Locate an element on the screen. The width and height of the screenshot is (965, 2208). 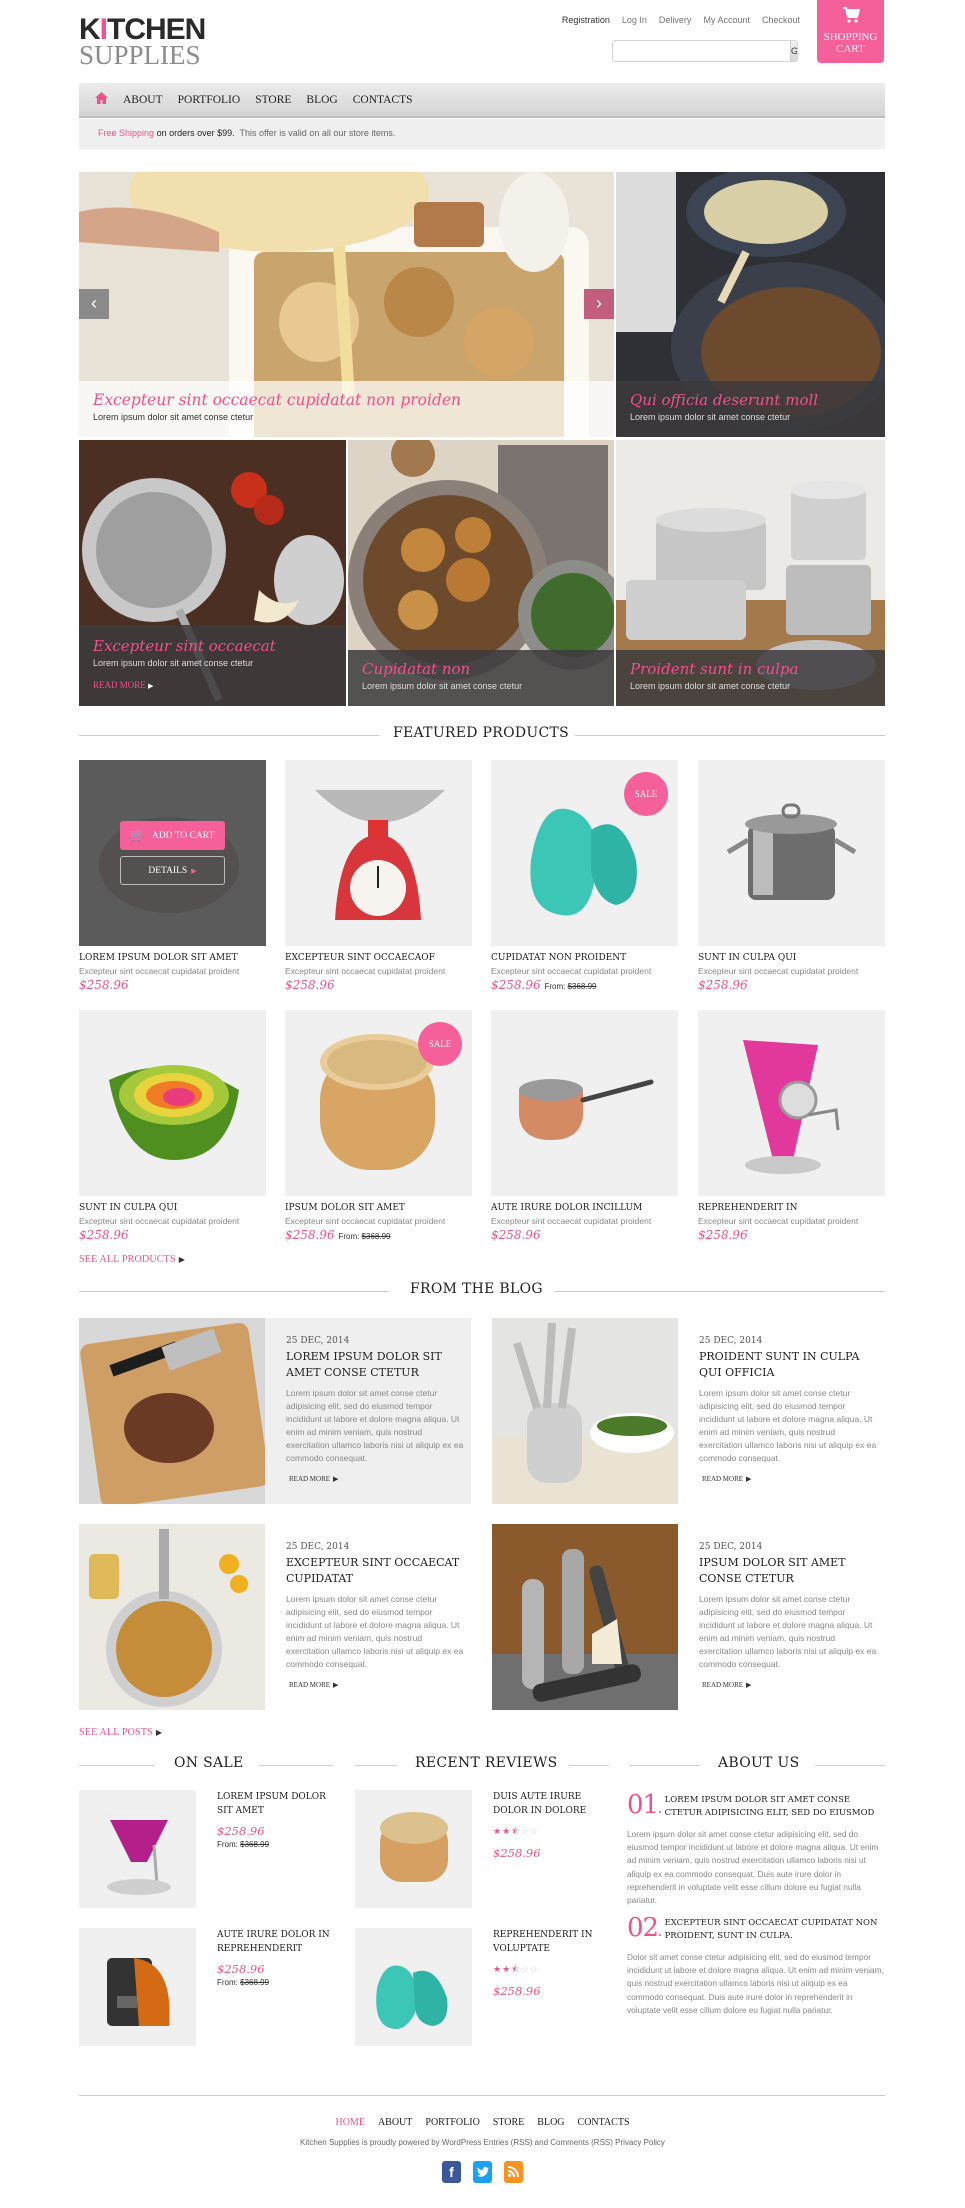
nav-item-blog: BLOG is located at coordinates (321, 100).